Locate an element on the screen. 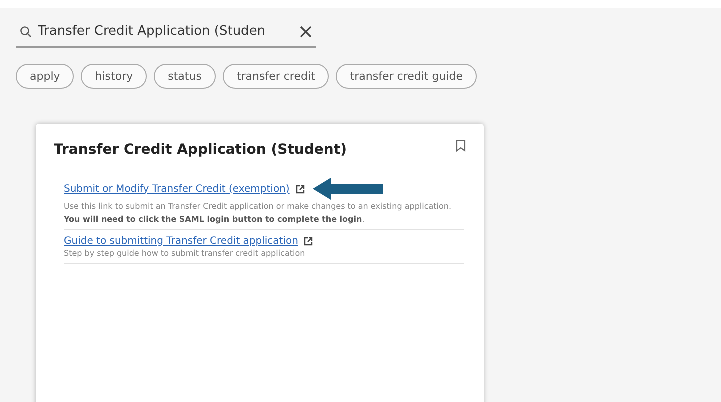 This screenshot has height=402, width=721. bookmark-icon is located at coordinates (461, 146).